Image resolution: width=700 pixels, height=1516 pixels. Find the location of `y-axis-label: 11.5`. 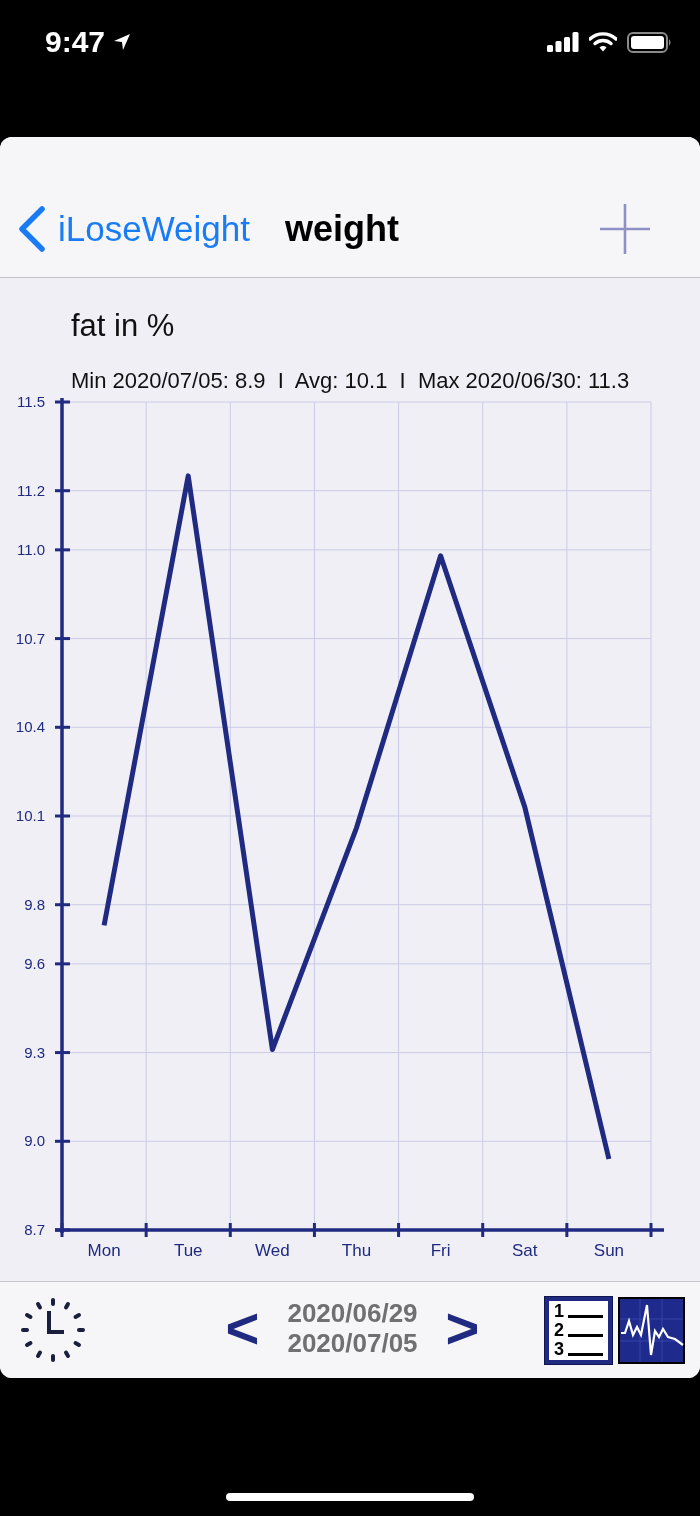

y-axis-label: 11.5 is located at coordinates (30, 402).